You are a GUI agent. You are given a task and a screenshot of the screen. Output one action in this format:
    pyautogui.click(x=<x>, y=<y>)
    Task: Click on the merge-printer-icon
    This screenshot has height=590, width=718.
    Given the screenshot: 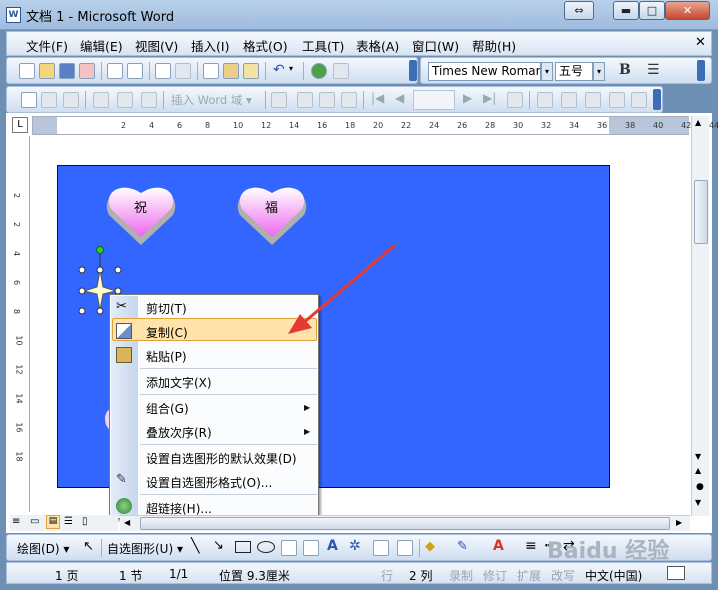 What is the action you would take?
    pyautogui.click(x=593, y=100)
    